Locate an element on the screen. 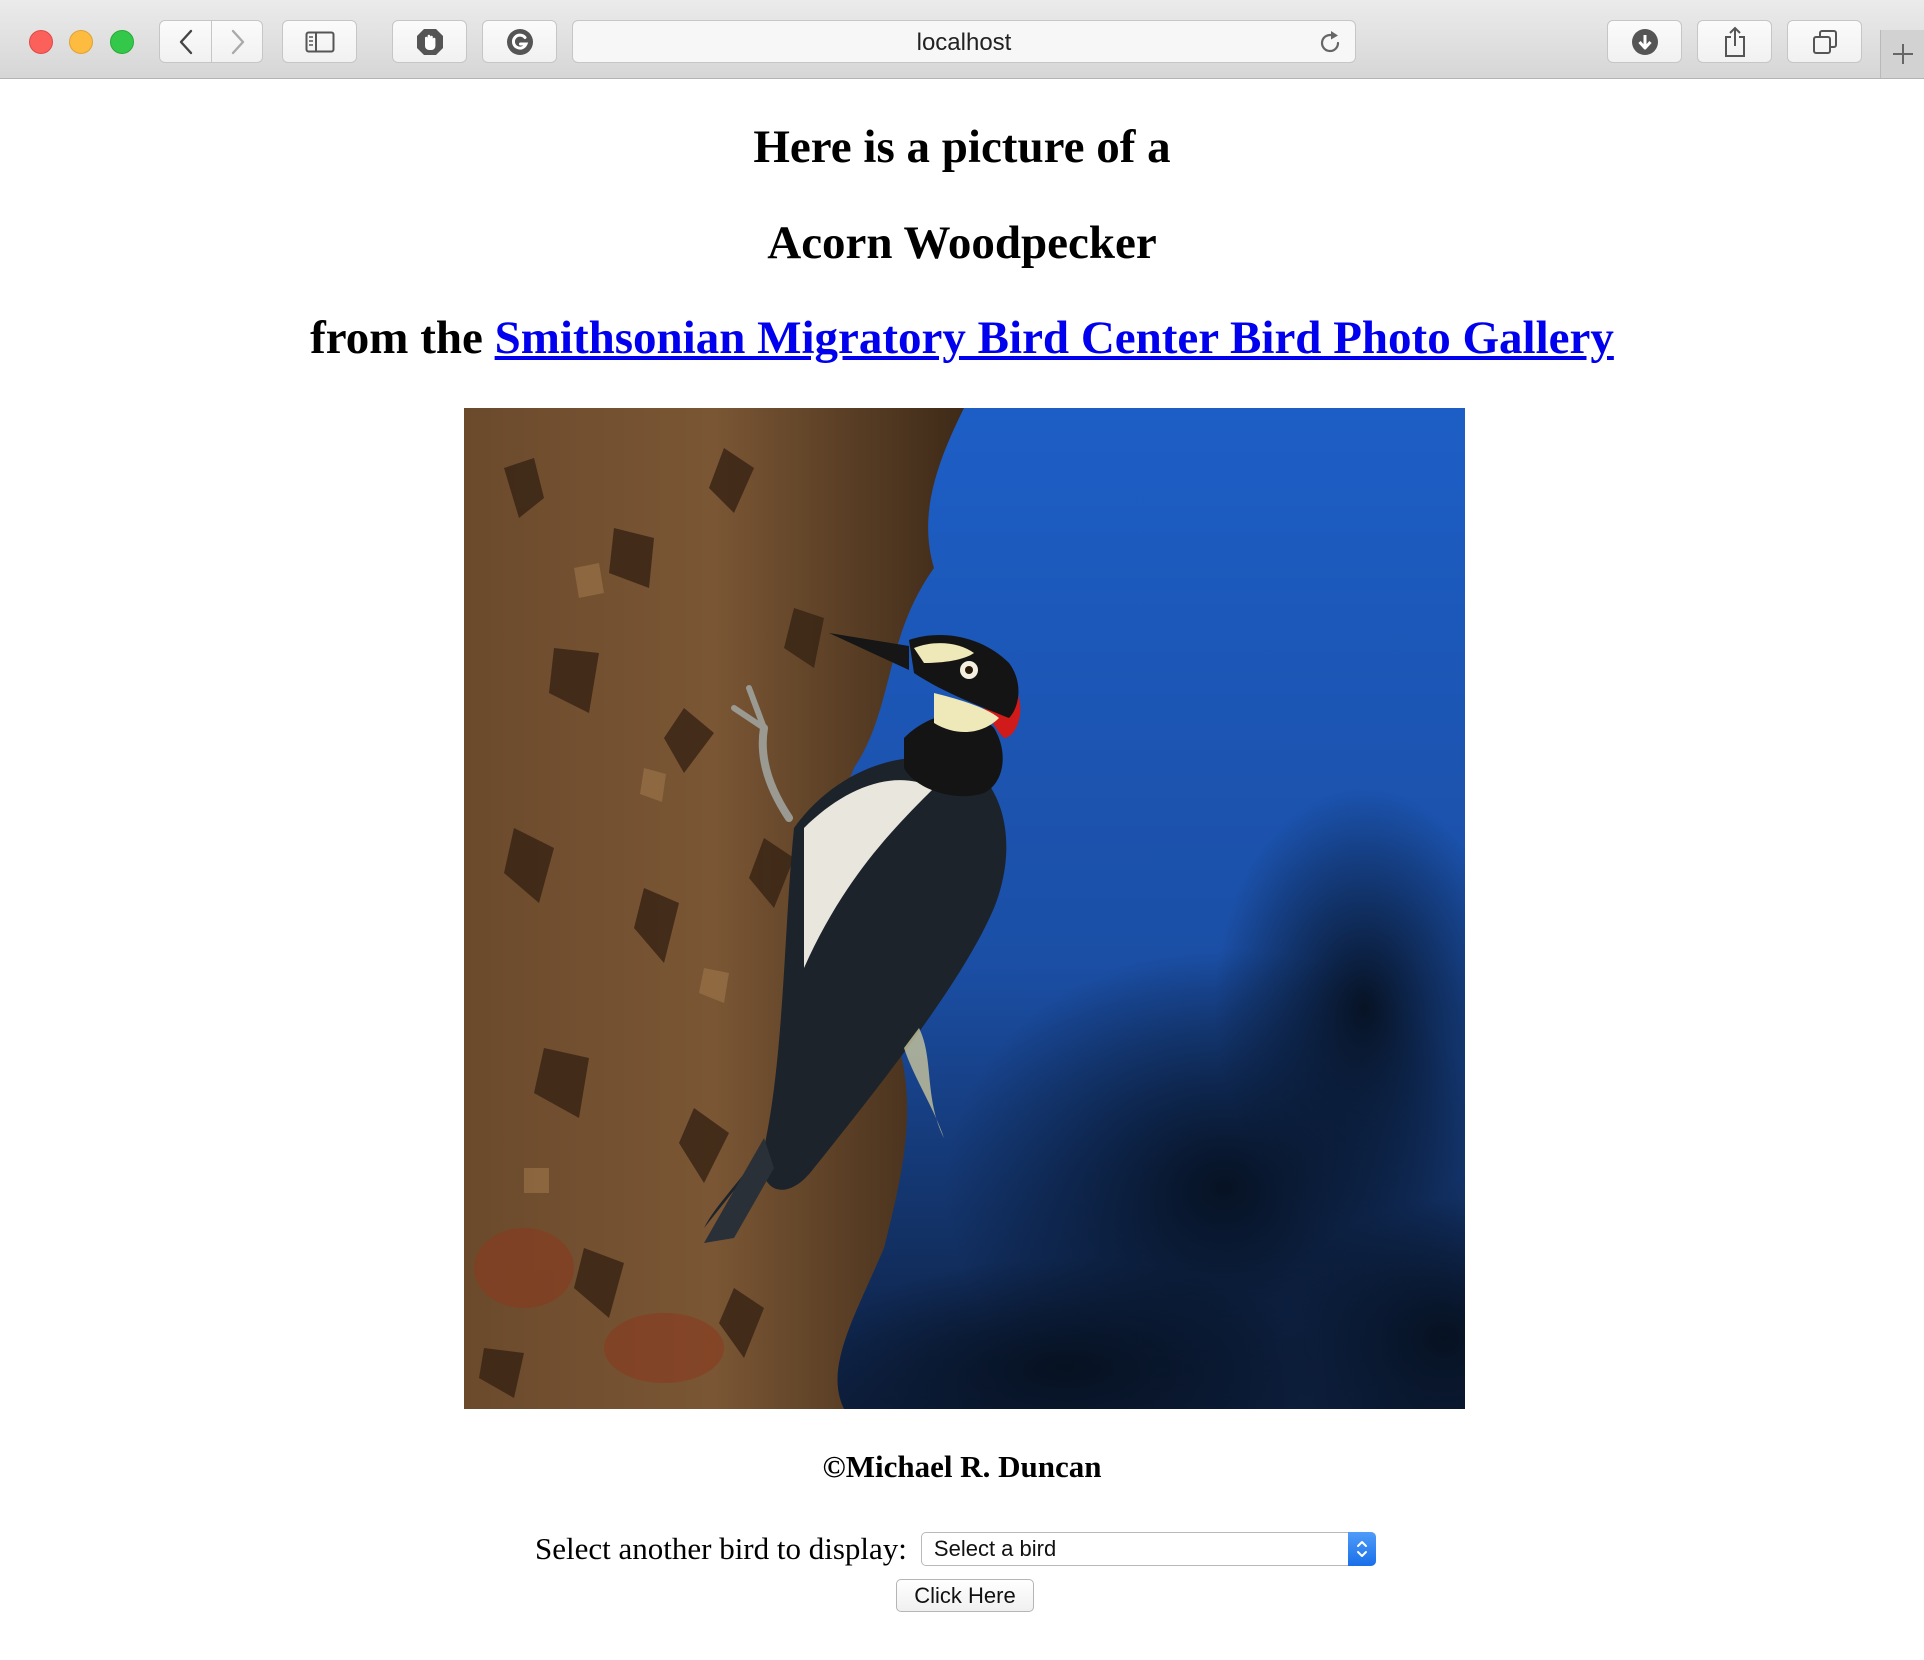 Image resolution: width=1924 pixels, height=1660 pixels. zoom-window-button is located at coordinates (122, 42).